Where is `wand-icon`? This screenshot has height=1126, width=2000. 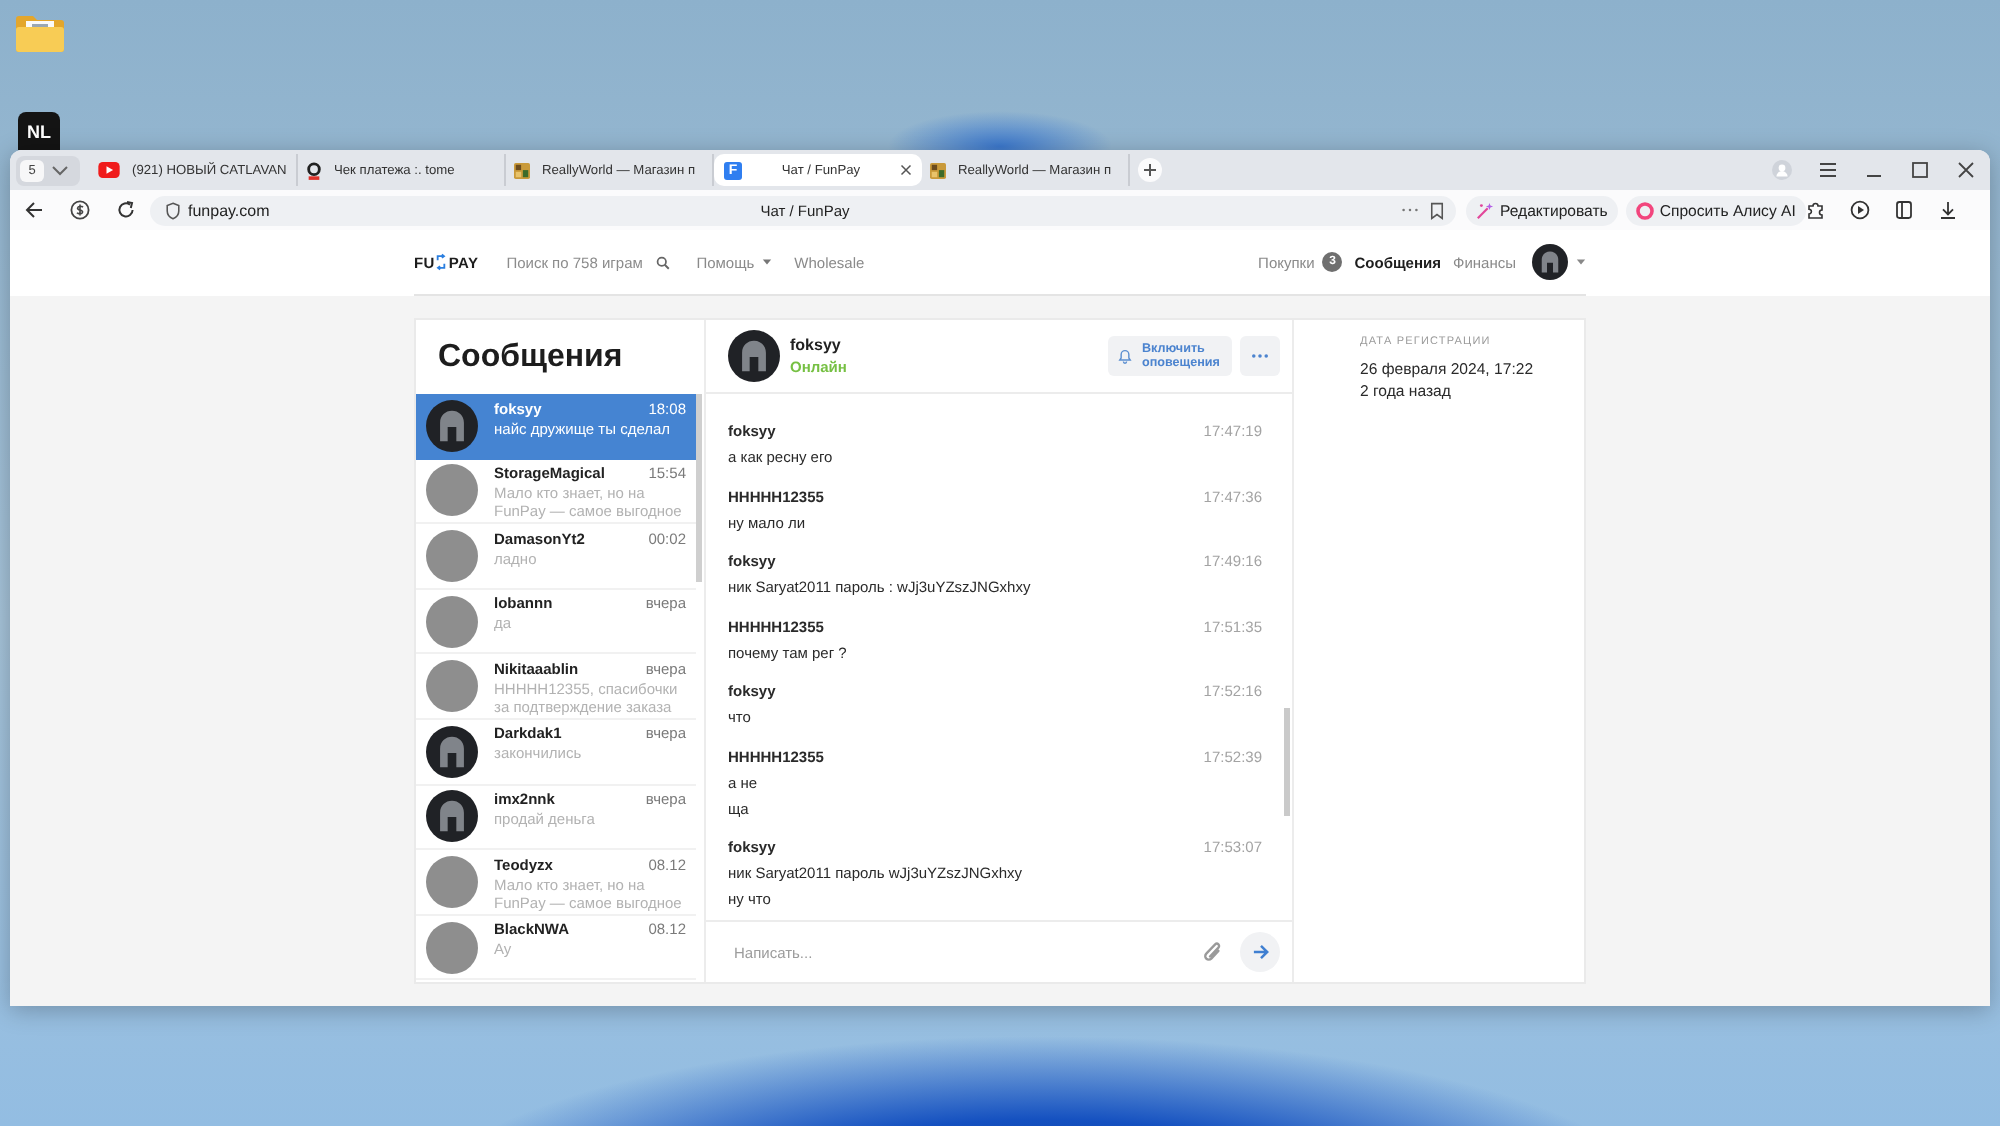
wand-icon is located at coordinates (1485, 210).